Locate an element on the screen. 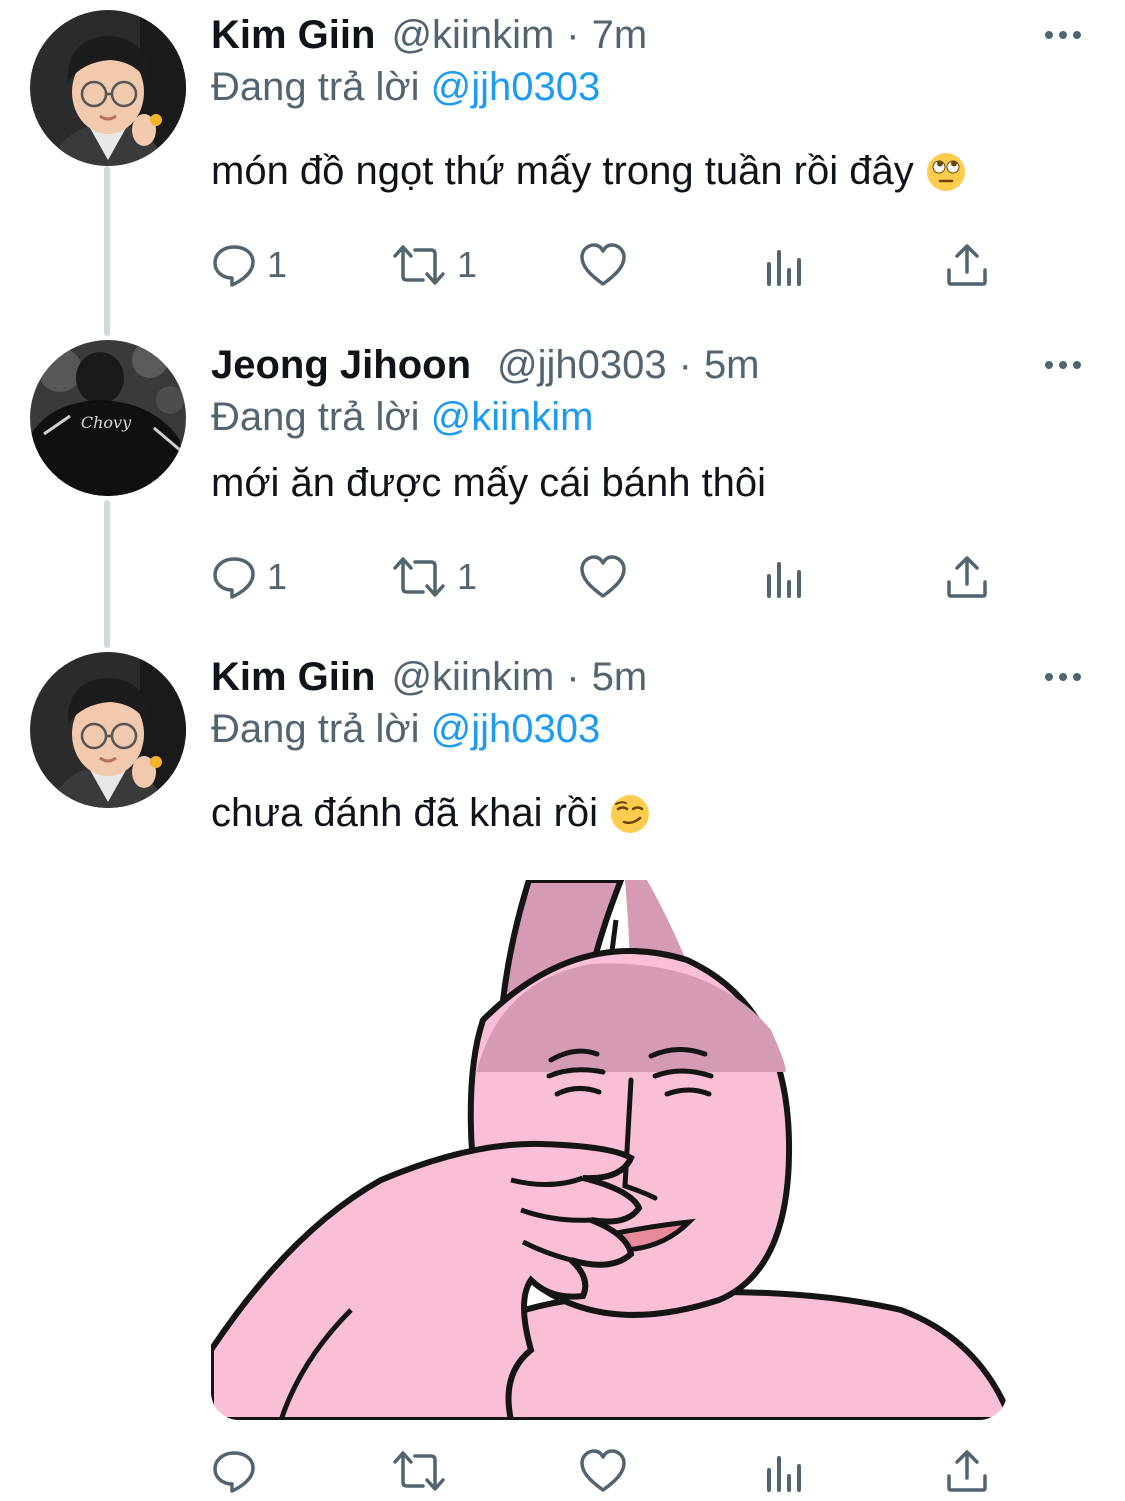 The width and height of the screenshot is (1125, 1501). smirking-face-icon is located at coordinates (630, 821).